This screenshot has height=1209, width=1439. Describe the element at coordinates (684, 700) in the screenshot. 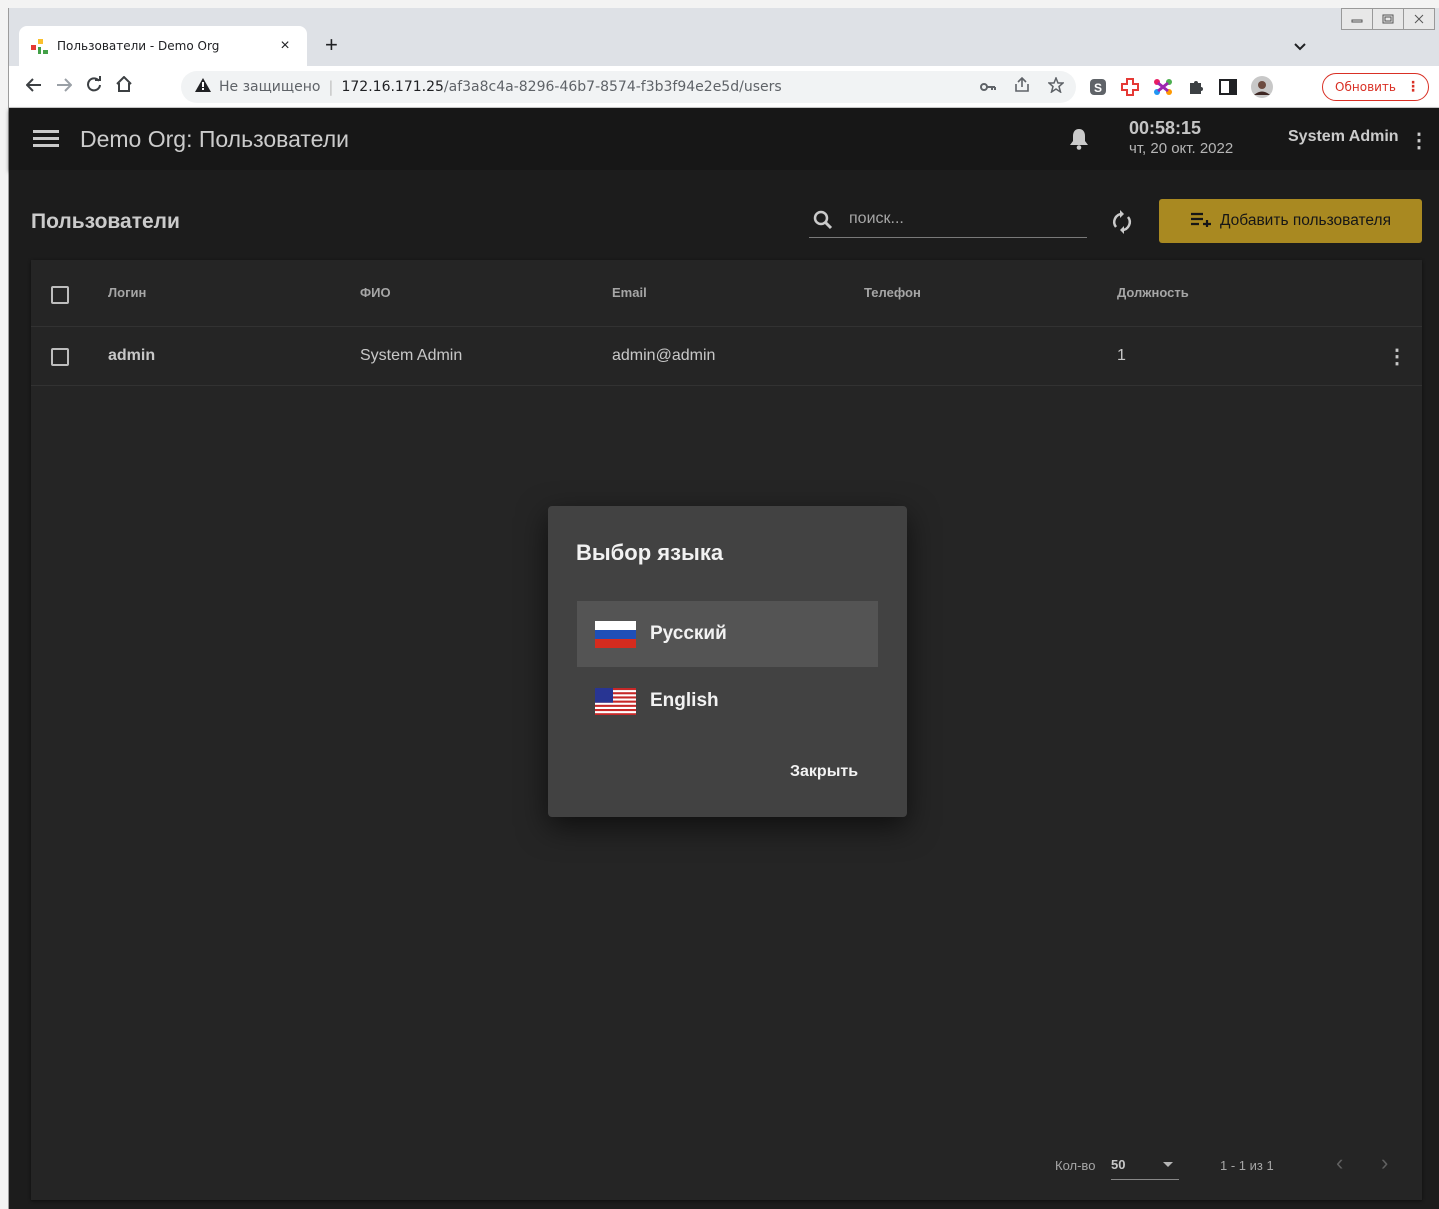

I see `language-label: English` at that location.